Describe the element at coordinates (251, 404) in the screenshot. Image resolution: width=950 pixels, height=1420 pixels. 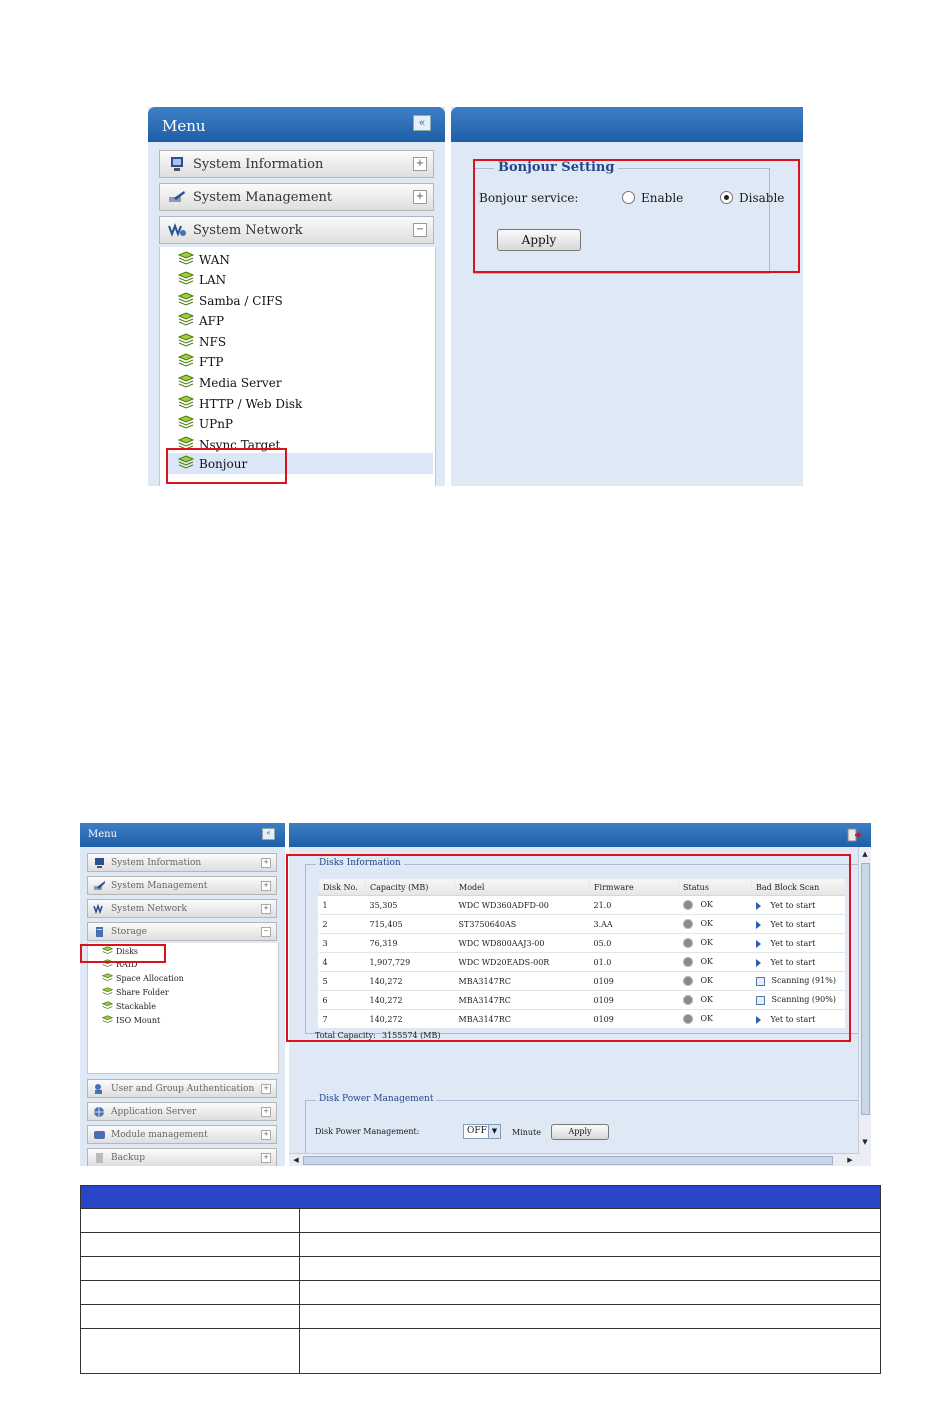
I see `submenu-label: HTTP / Web Disk` at that location.